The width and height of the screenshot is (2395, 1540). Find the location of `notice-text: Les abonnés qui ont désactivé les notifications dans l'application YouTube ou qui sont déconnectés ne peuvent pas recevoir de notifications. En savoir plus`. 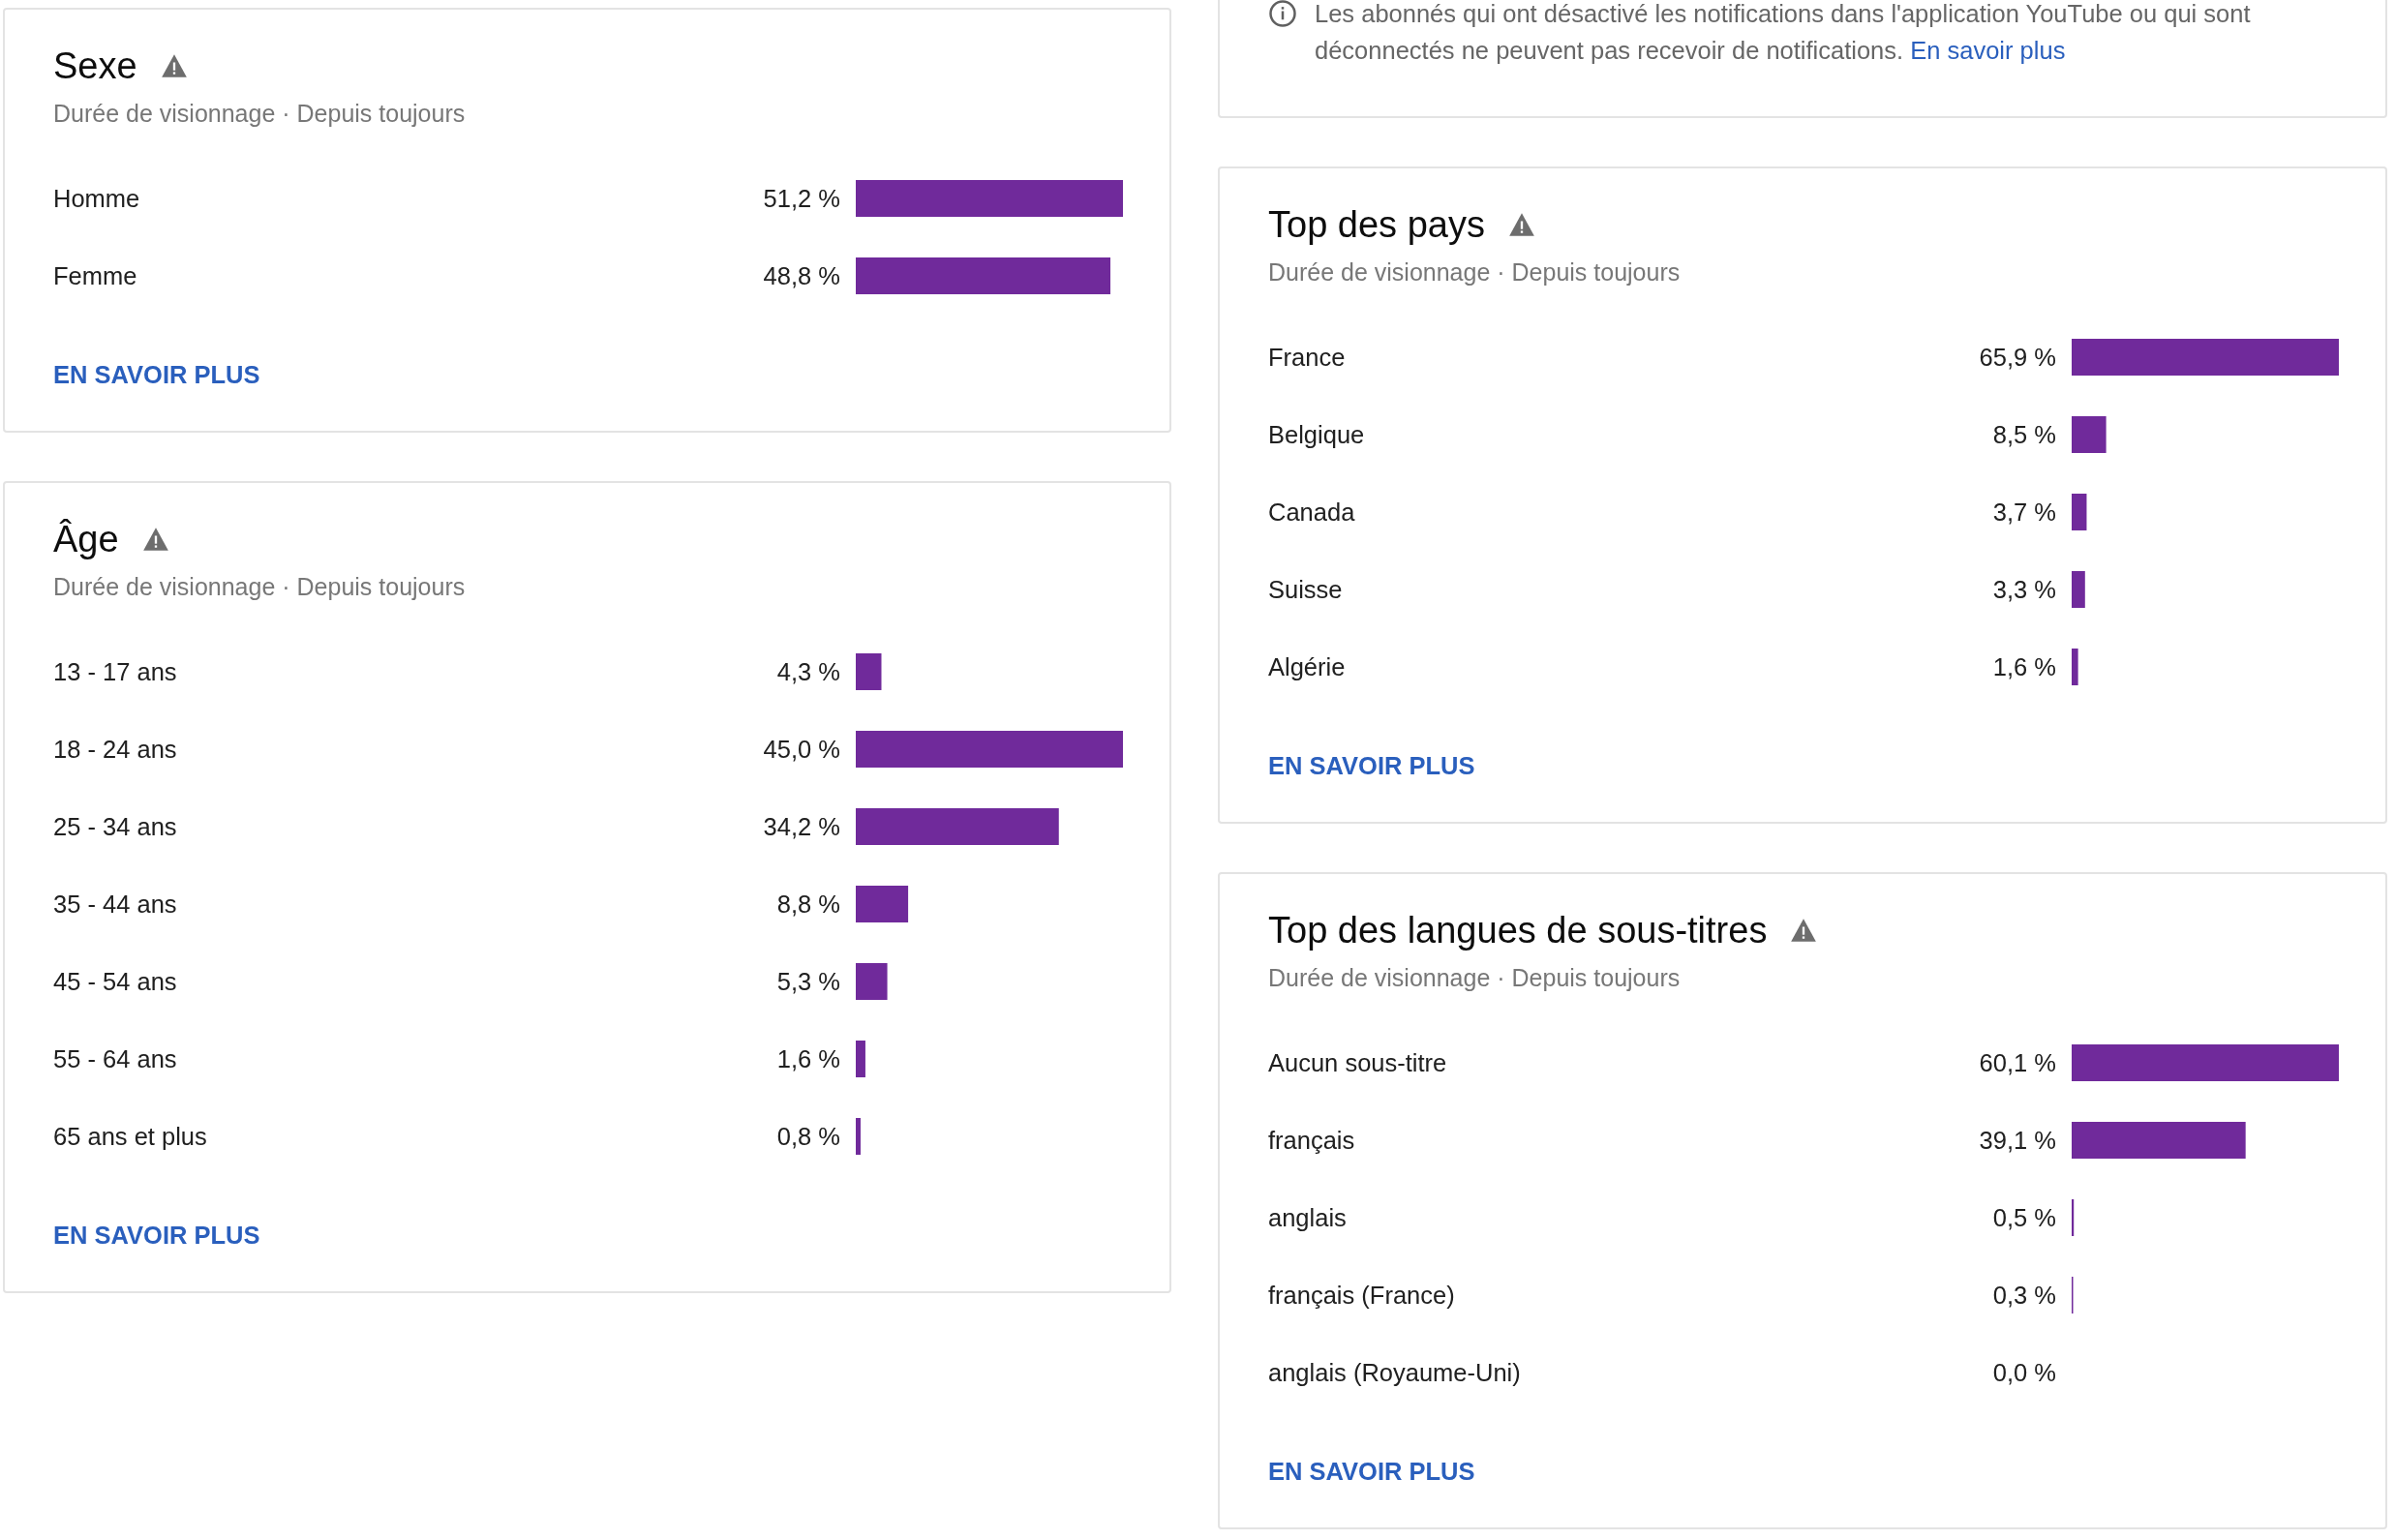

notice-text: Les abonnés qui ont désactivé les notifications dans l'application YouTube ou qui sont déconnectés ne peuvent pas recevoir de notifications. En savoir plus is located at coordinates (1783, 33).